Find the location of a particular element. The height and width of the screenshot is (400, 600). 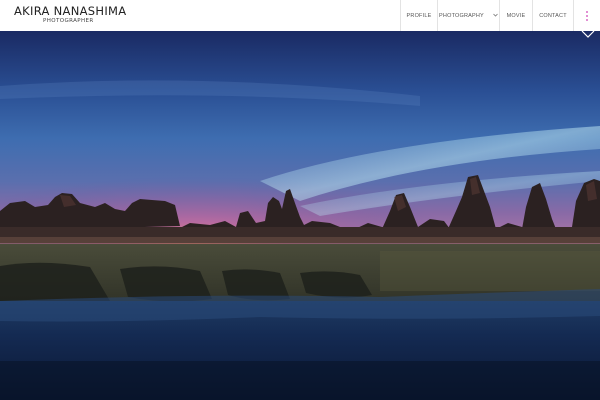

menu-dots-icon is located at coordinates (587, 15).